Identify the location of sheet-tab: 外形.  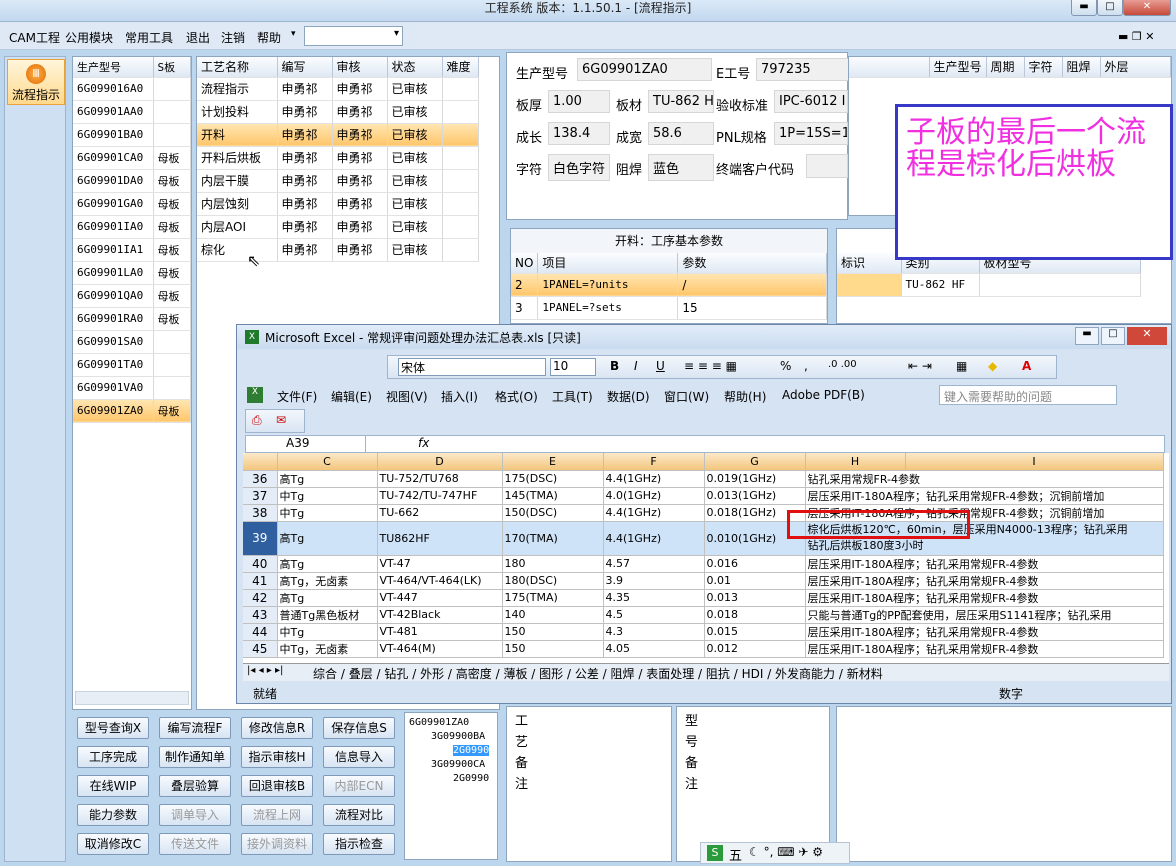
(432, 674).